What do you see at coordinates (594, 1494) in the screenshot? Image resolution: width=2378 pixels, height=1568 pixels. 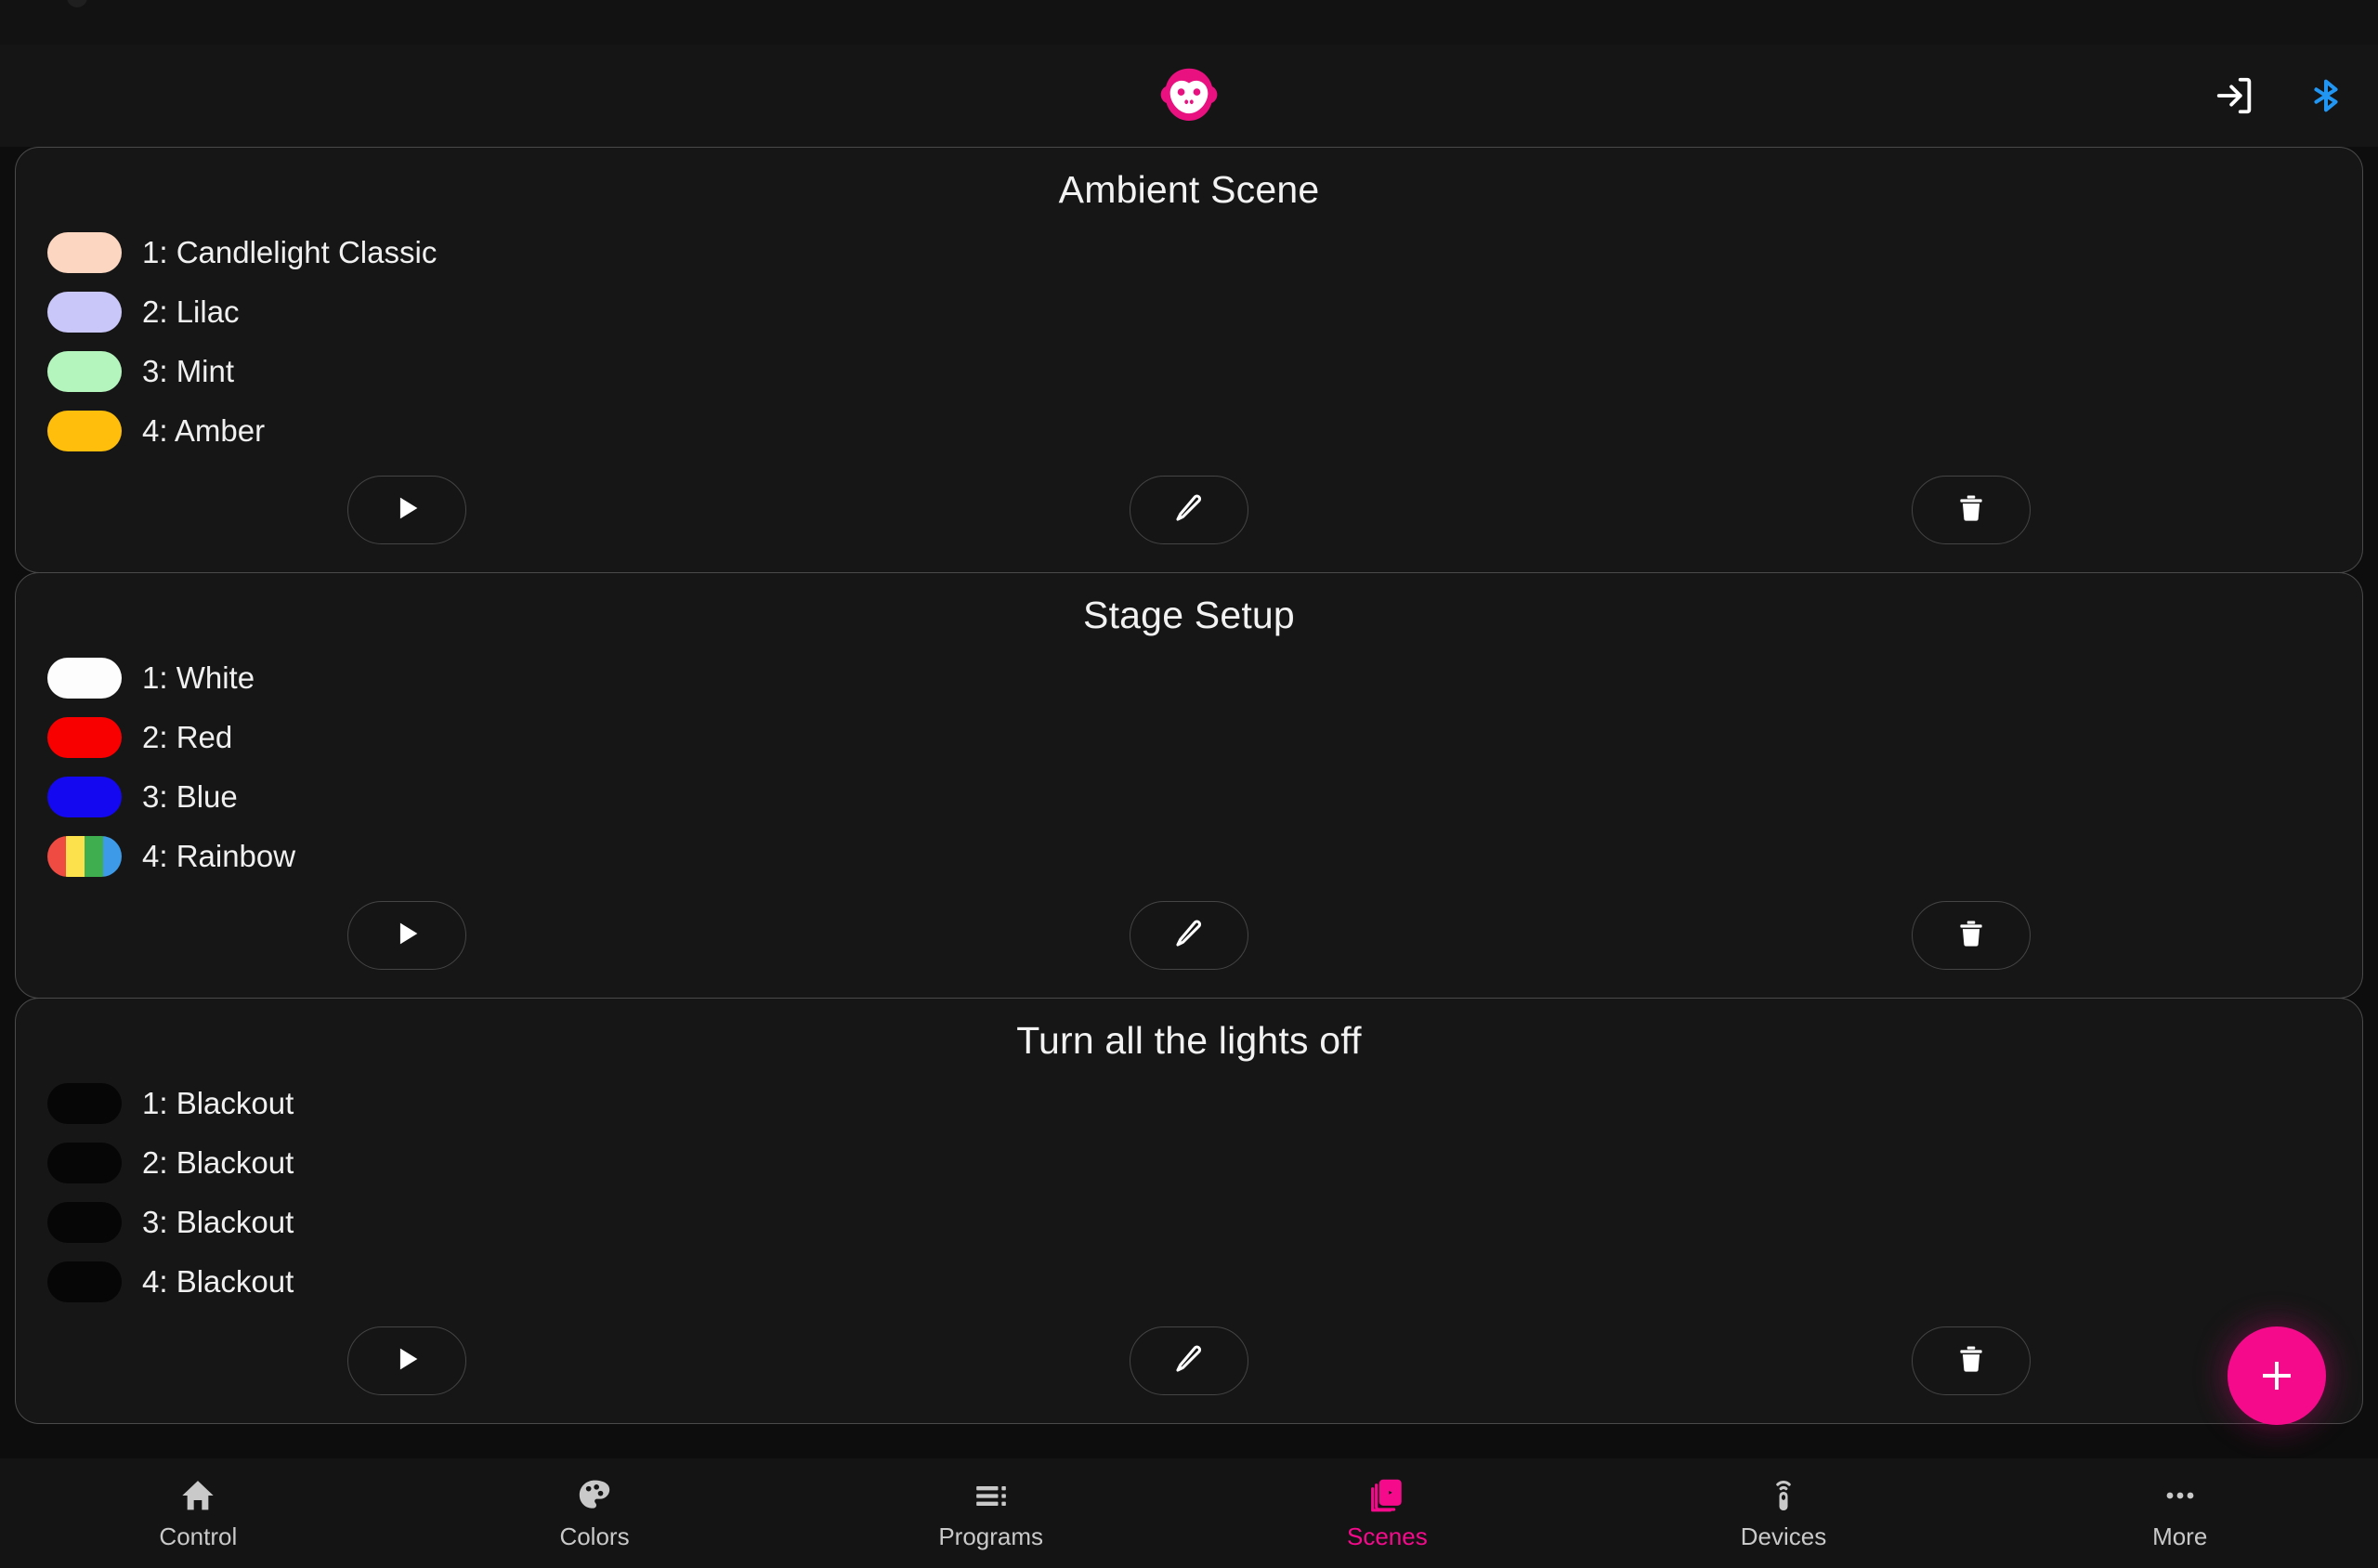 I see `palette-icon` at bounding box center [594, 1494].